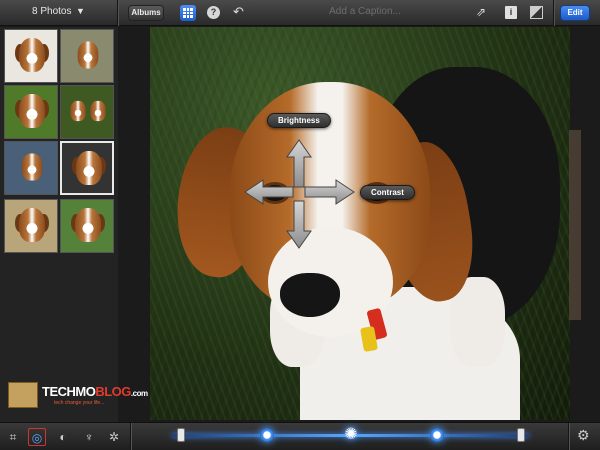  I want to click on photos-count-label: 8 Photos, so click(51, 11).